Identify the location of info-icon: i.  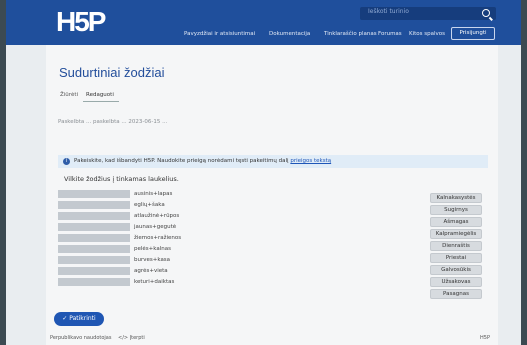
(66, 161).